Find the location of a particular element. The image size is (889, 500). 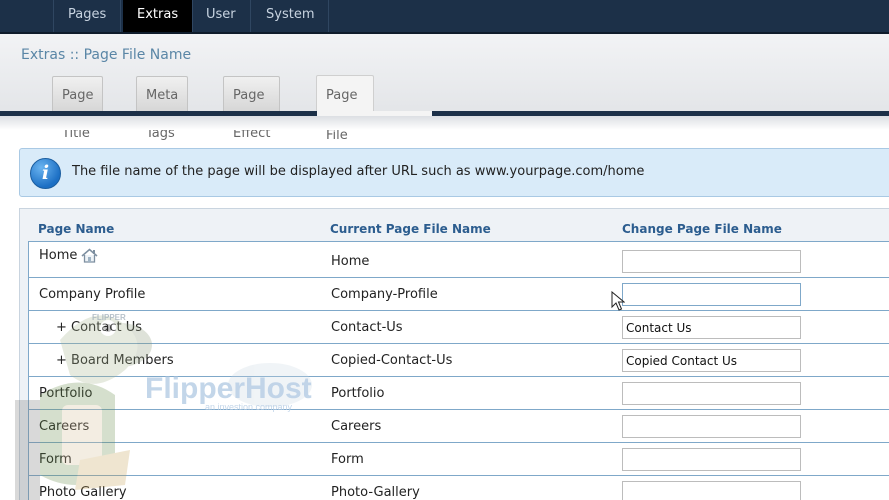

home-icon is located at coordinates (89, 255).